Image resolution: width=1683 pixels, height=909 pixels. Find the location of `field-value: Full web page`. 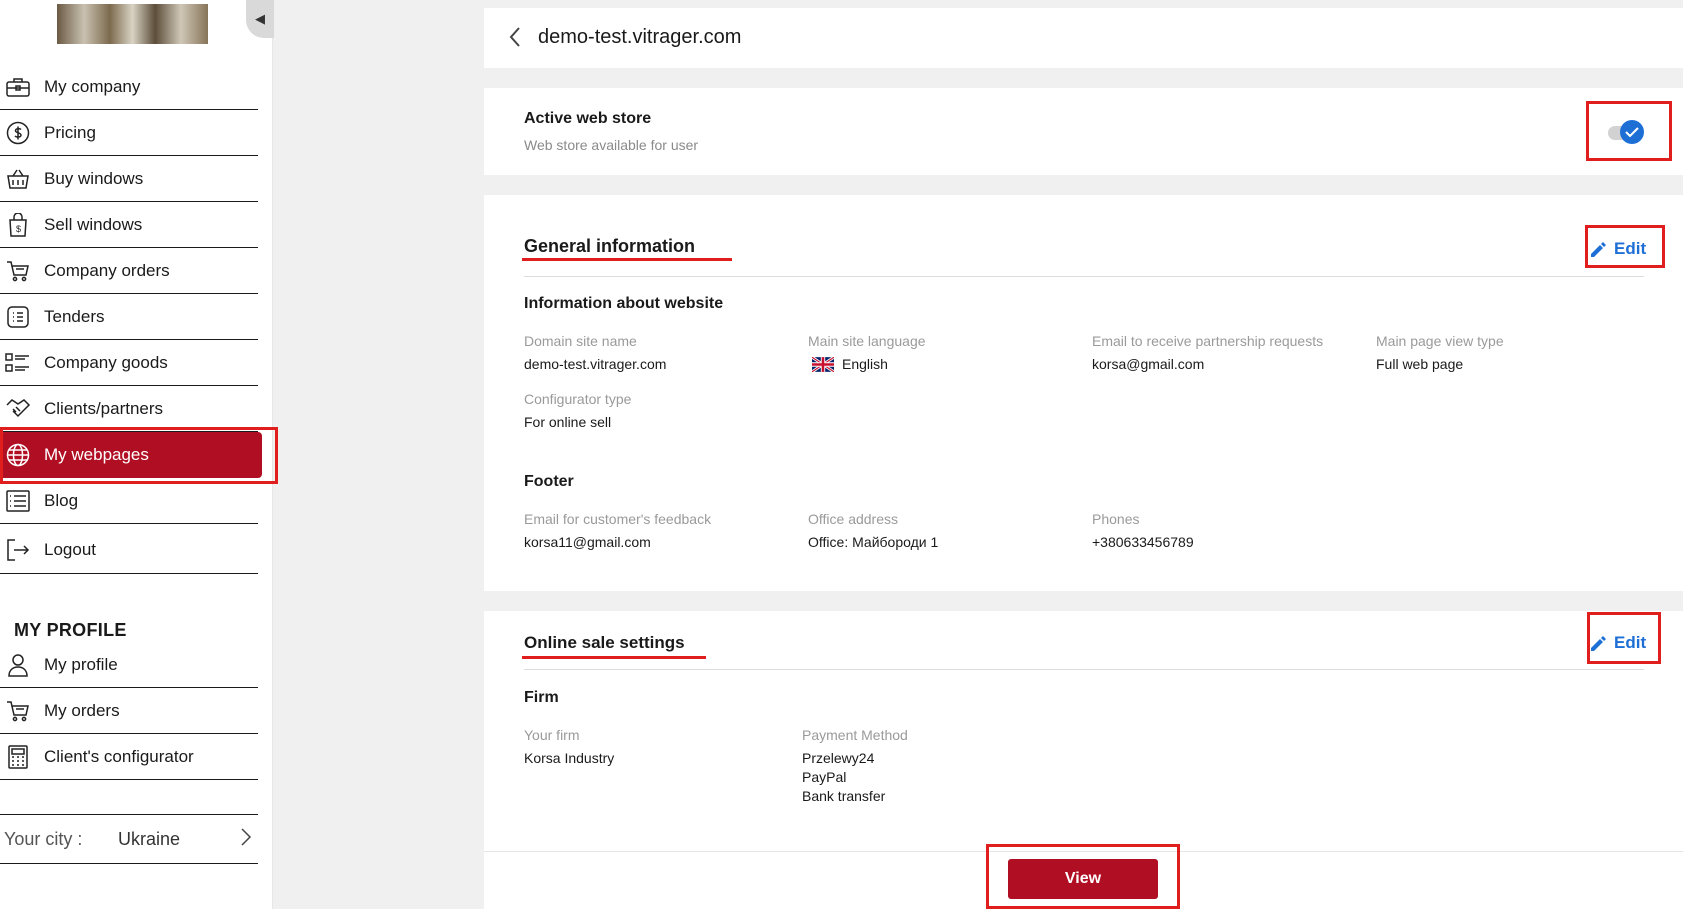

field-value: Full web page is located at coordinates (1420, 364).